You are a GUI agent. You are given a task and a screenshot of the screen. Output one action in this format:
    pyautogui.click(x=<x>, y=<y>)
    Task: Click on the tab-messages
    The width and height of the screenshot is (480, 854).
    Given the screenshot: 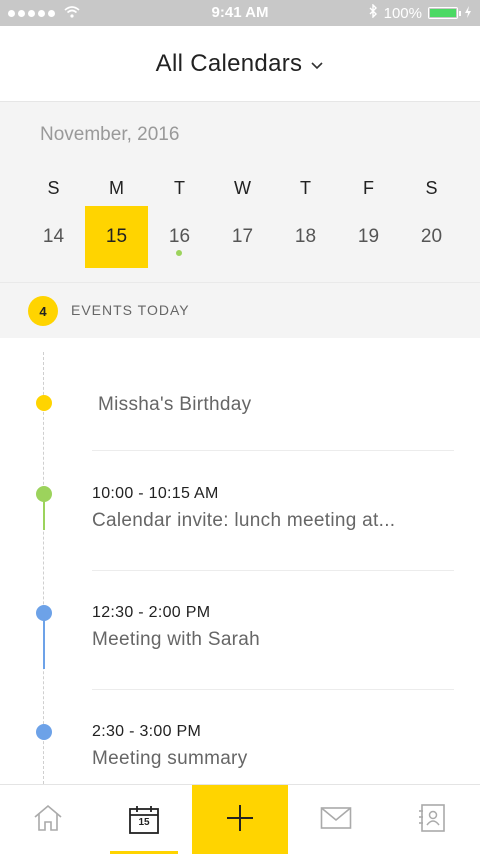 What is the action you would take?
    pyautogui.click(x=336, y=819)
    